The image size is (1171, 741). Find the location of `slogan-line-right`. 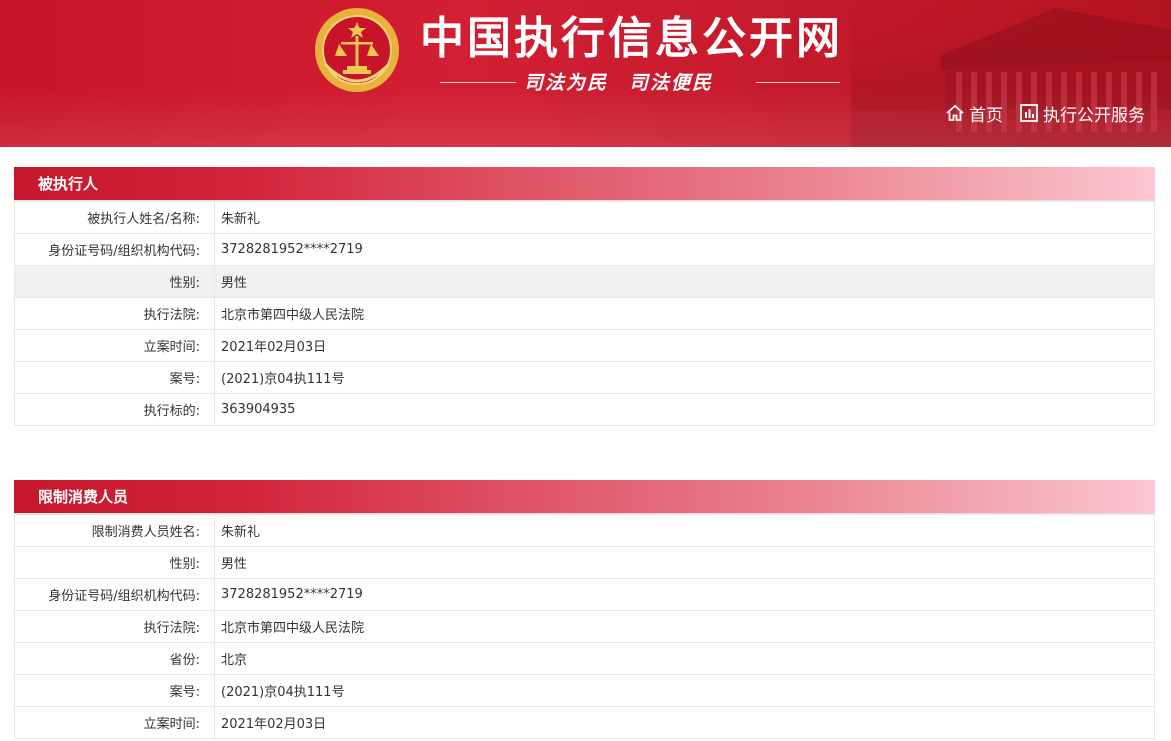

slogan-line-right is located at coordinates (798, 82).